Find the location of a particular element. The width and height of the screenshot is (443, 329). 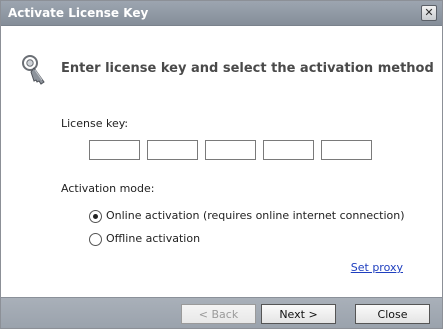

key-icon is located at coordinates (33, 70).